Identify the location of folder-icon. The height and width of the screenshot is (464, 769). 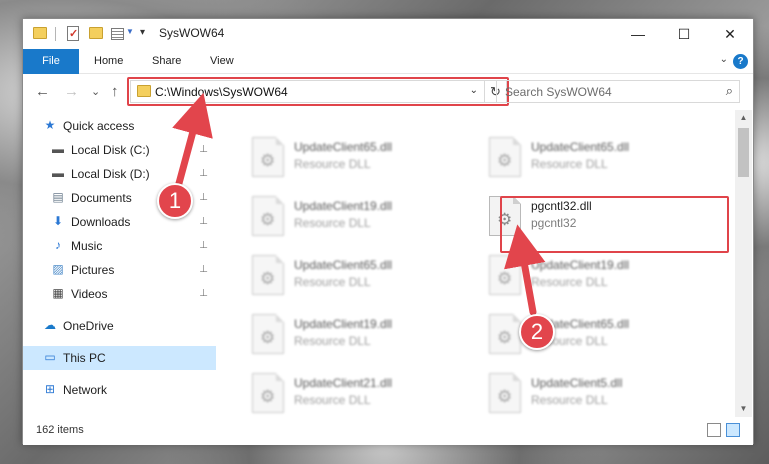
(40, 33).